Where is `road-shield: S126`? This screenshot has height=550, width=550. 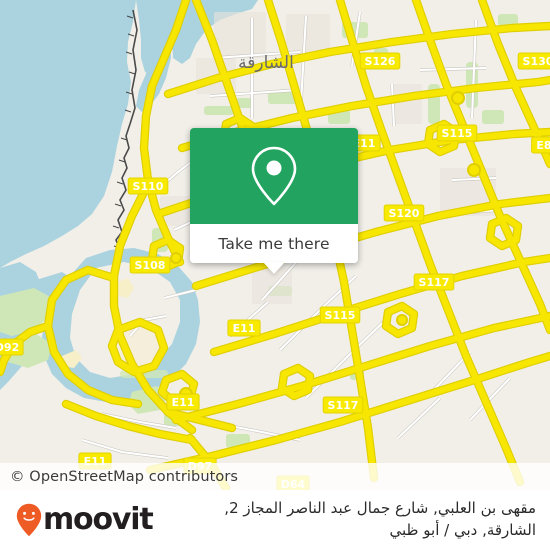 road-shield: S126 is located at coordinates (380, 61).